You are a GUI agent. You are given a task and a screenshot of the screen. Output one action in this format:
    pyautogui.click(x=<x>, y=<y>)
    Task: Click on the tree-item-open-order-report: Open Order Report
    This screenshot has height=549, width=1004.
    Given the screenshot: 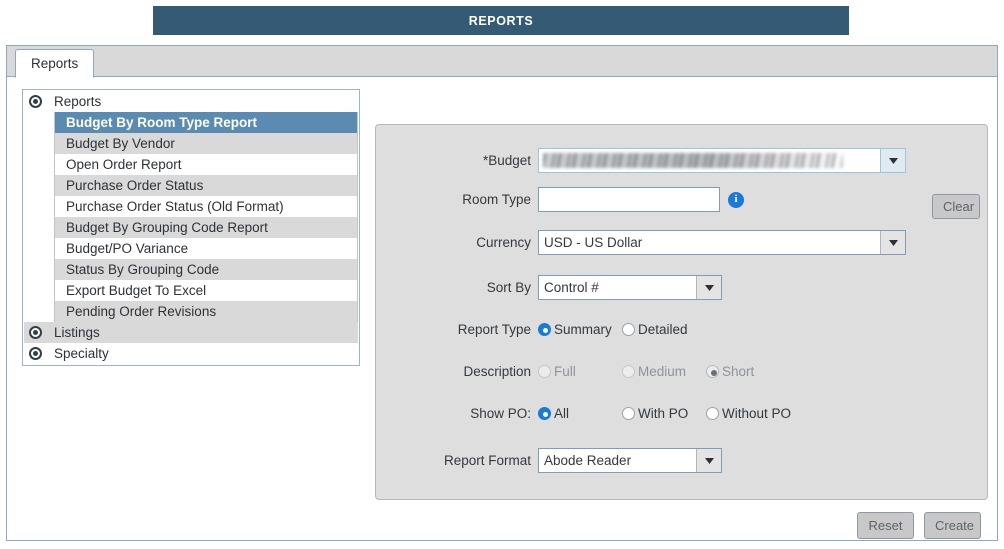 What is the action you would take?
    pyautogui.click(x=206, y=164)
    